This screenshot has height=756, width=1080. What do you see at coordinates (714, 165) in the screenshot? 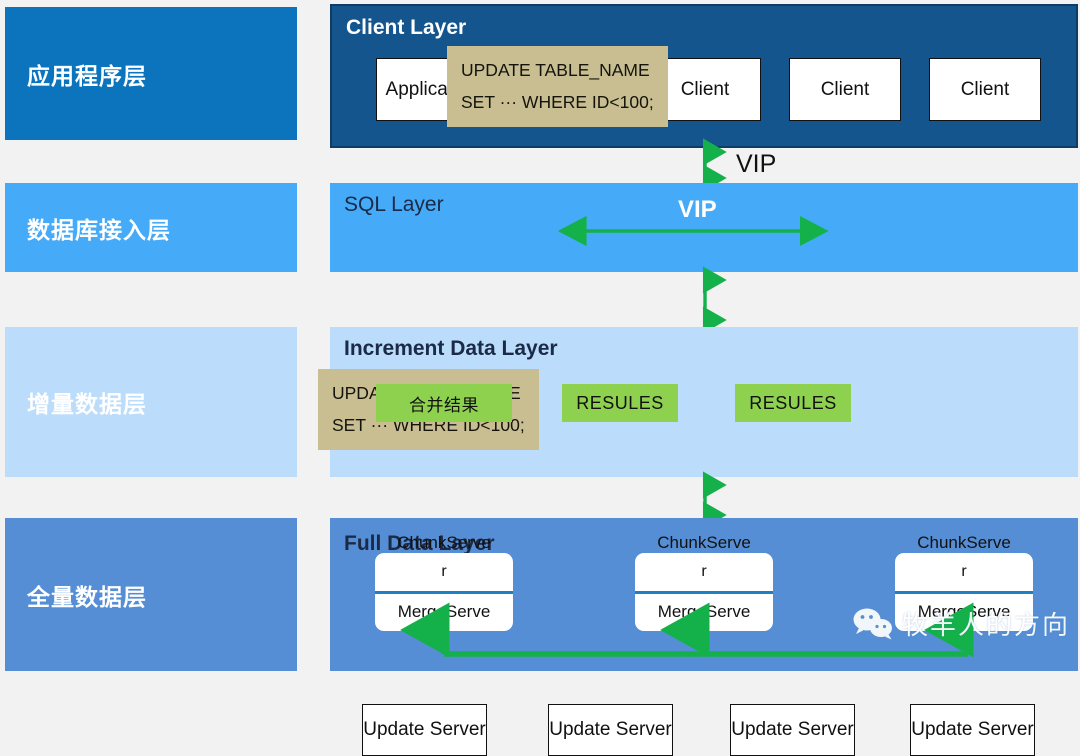
I see `vip-arrow-client-to-sql` at bounding box center [714, 165].